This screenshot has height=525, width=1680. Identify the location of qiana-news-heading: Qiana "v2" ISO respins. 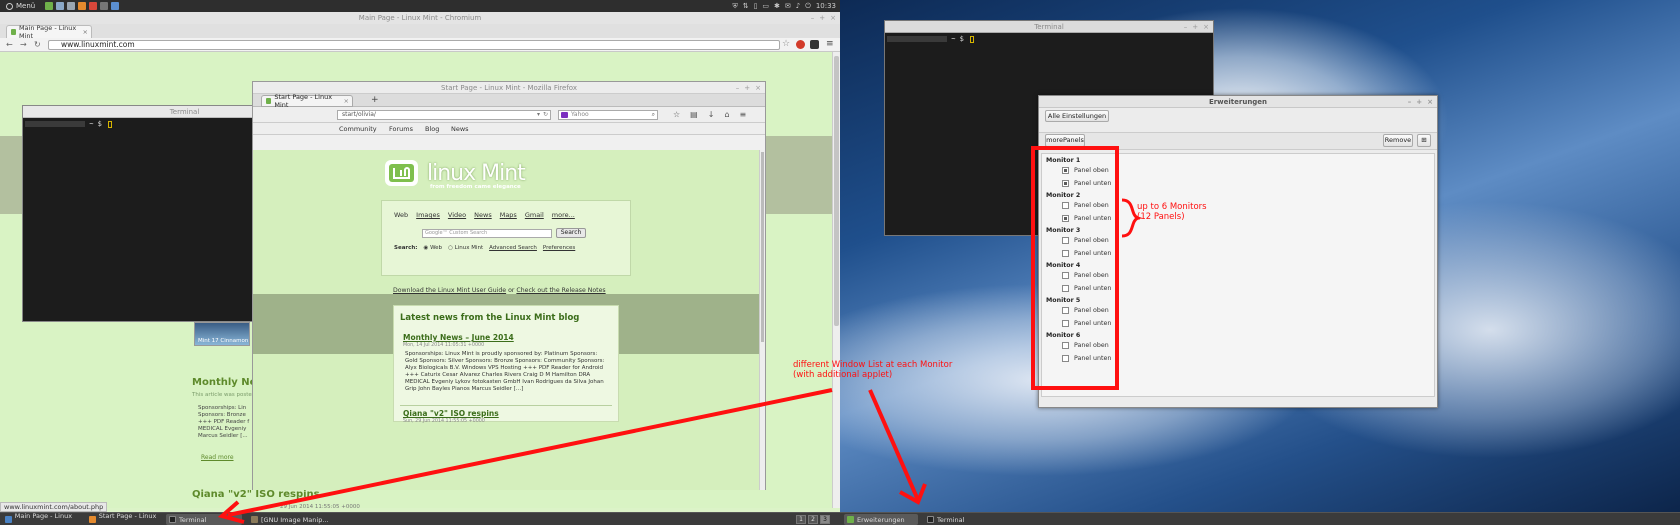
(256, 494).